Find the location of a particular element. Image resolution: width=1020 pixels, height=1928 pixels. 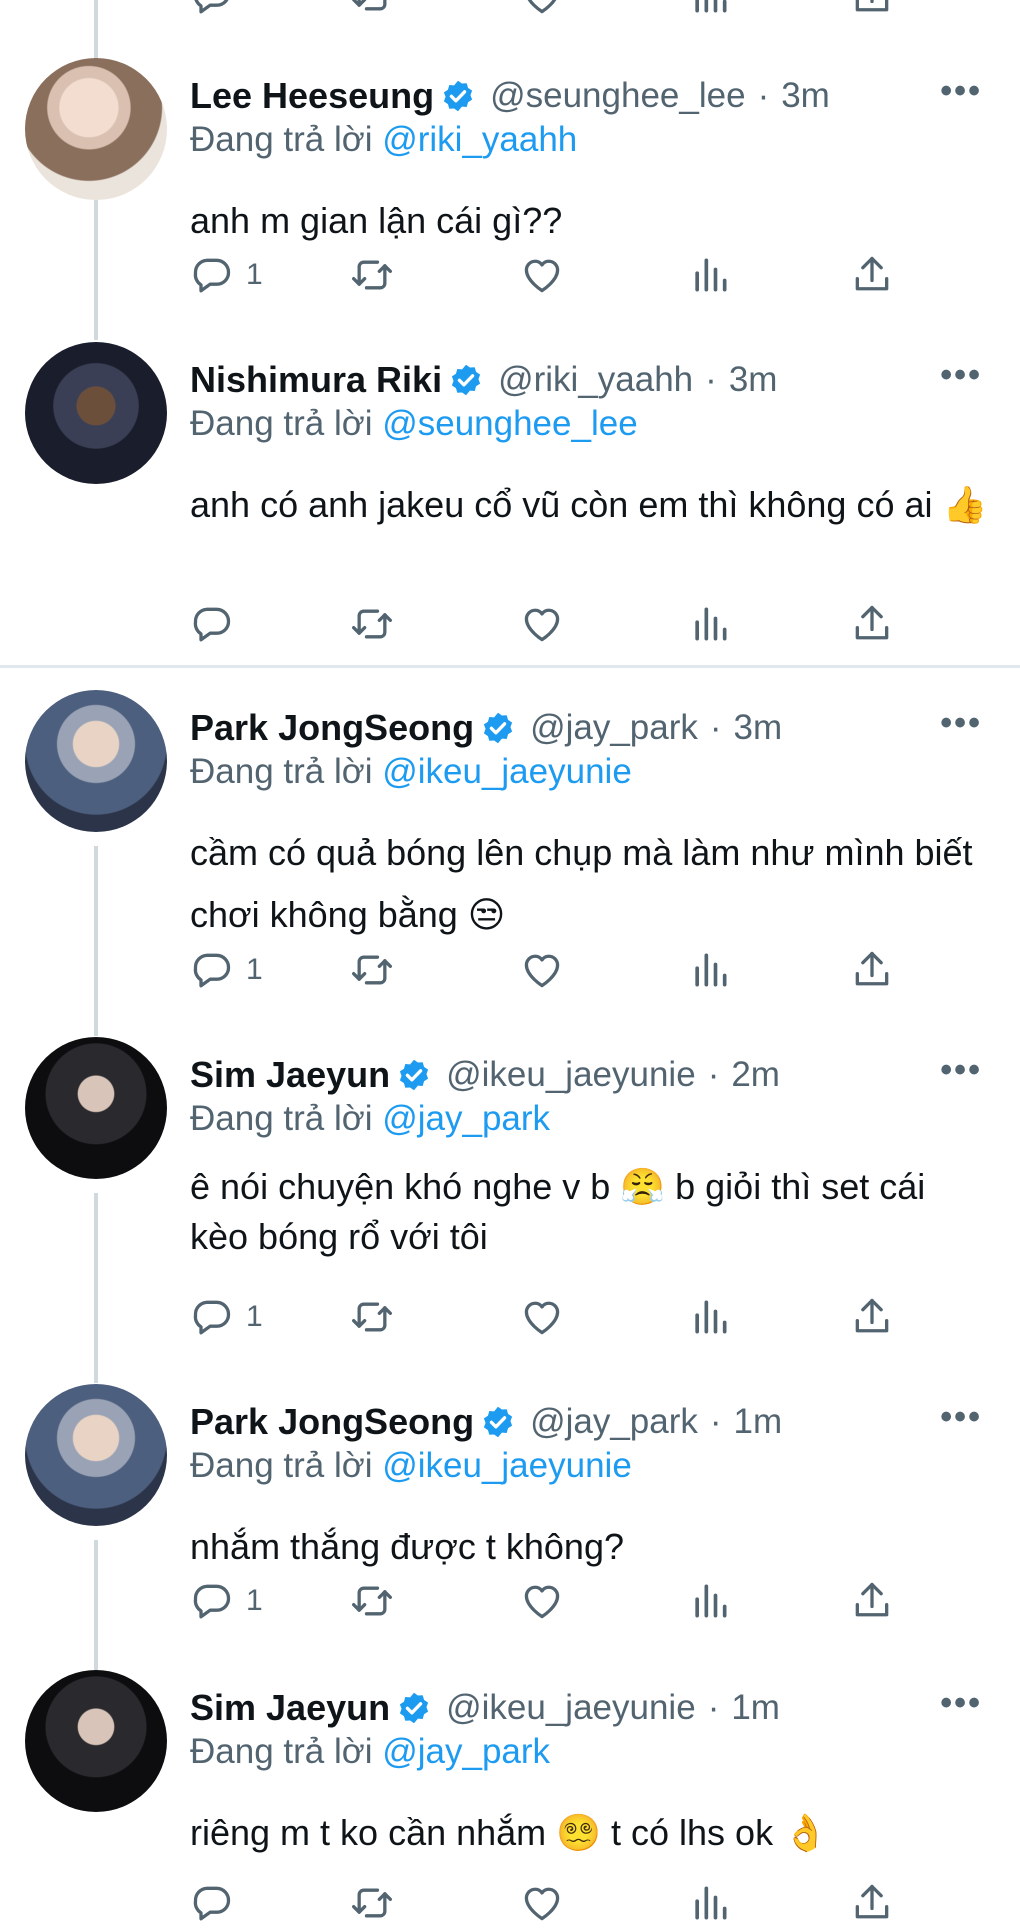

handle: @riki_yaahh is located at coordinates (595, 380).